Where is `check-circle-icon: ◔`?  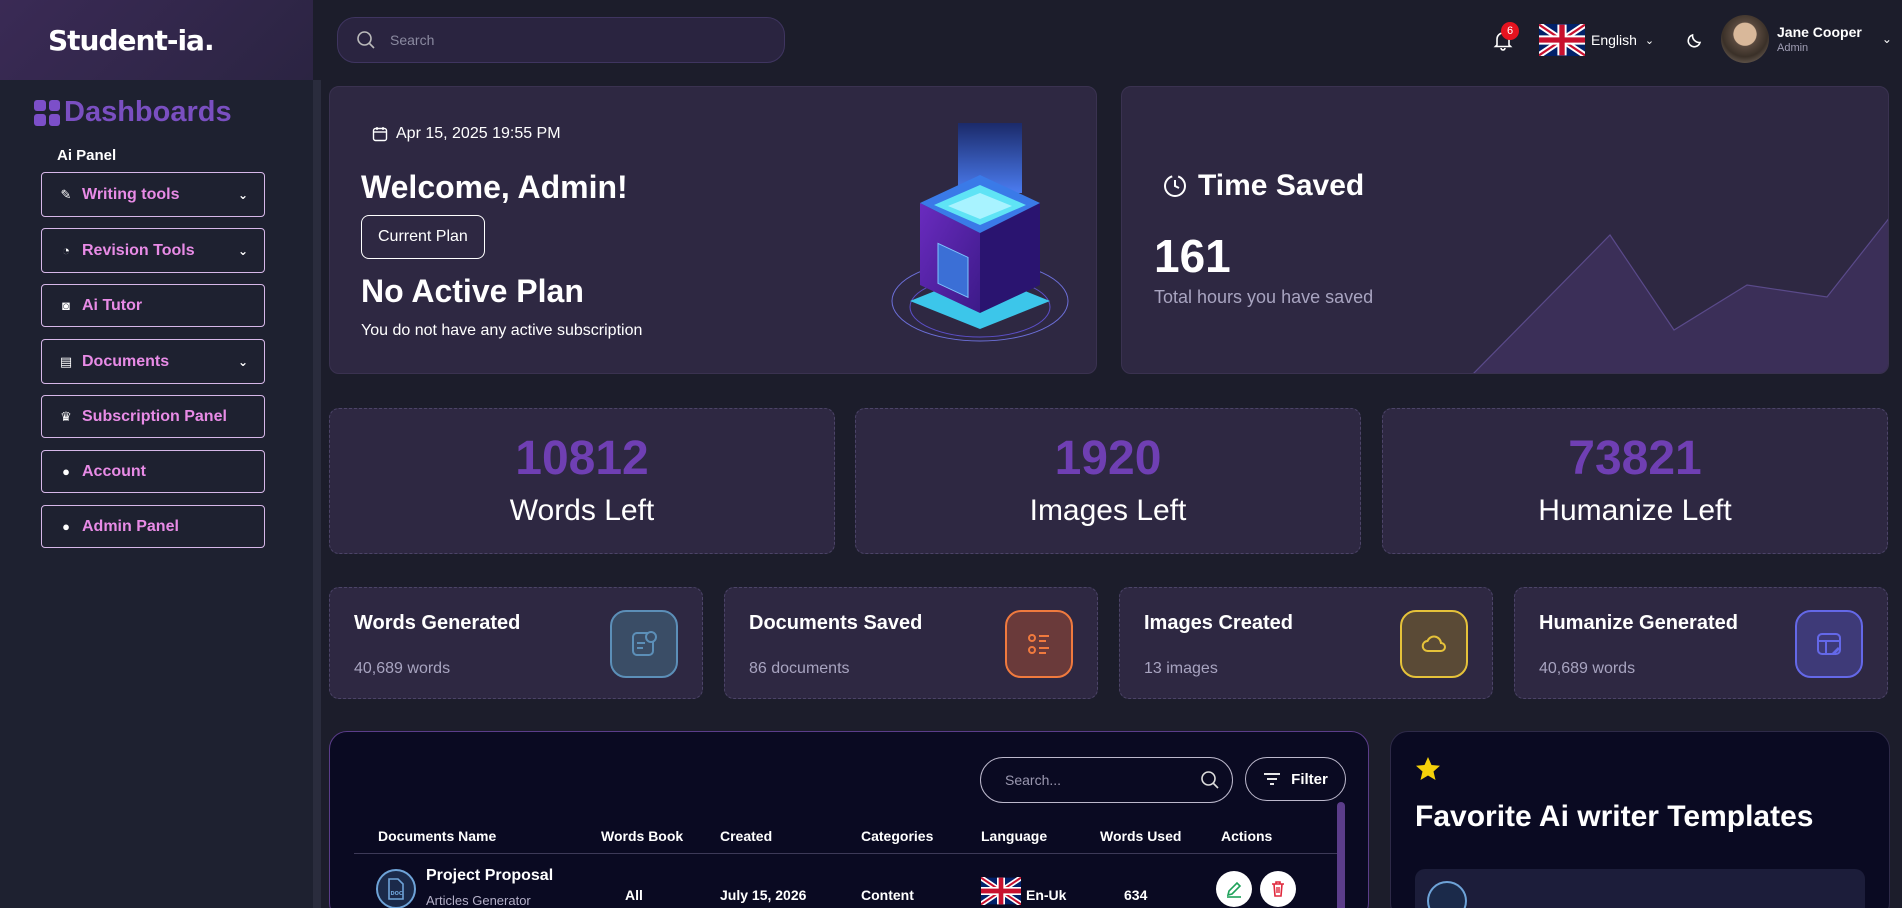 check-circle-icon: ◔ is located at coordinates (66, 250).